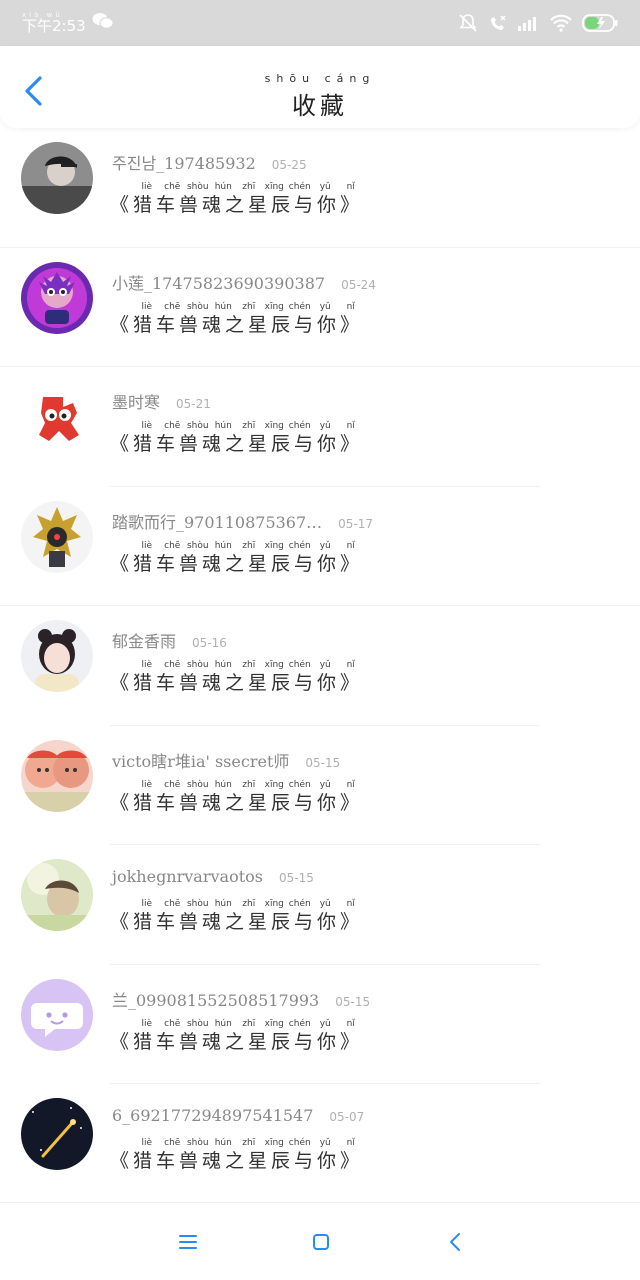  I want to click on item-meta: 兰_099081552508517993 05-15, so click(241, 999).